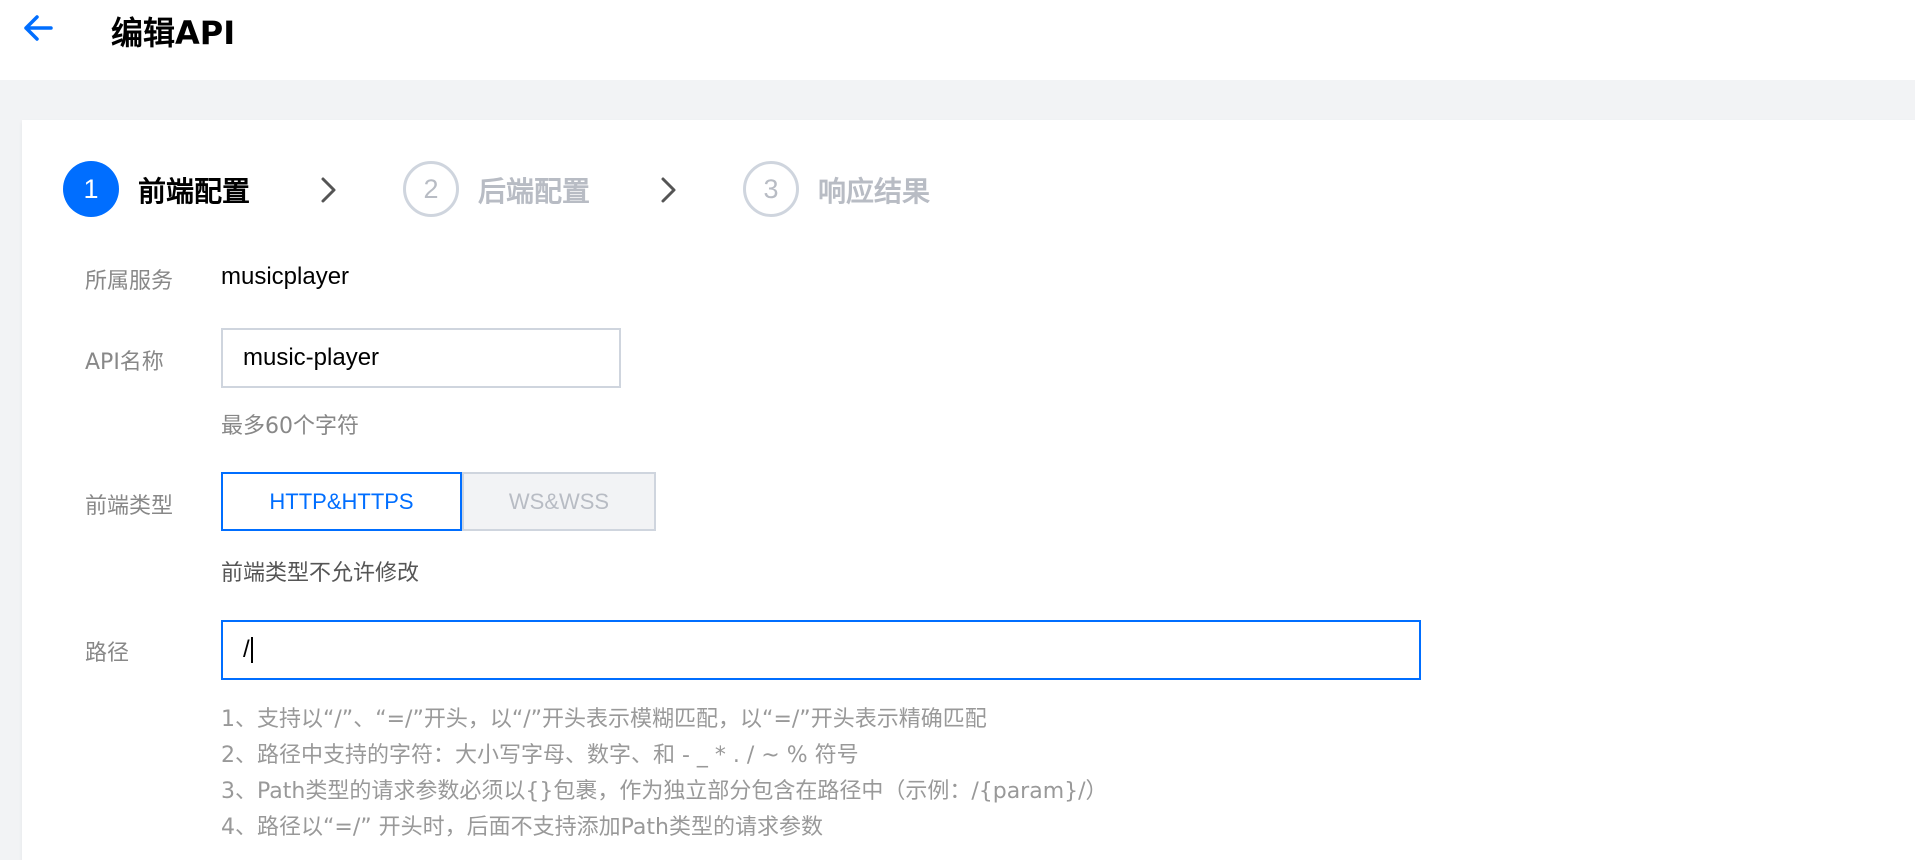  Describe the element at coordinates (320, 573) in the screenshot. I see `frontend-type-hint: 前端类型不允许修改` at that location.